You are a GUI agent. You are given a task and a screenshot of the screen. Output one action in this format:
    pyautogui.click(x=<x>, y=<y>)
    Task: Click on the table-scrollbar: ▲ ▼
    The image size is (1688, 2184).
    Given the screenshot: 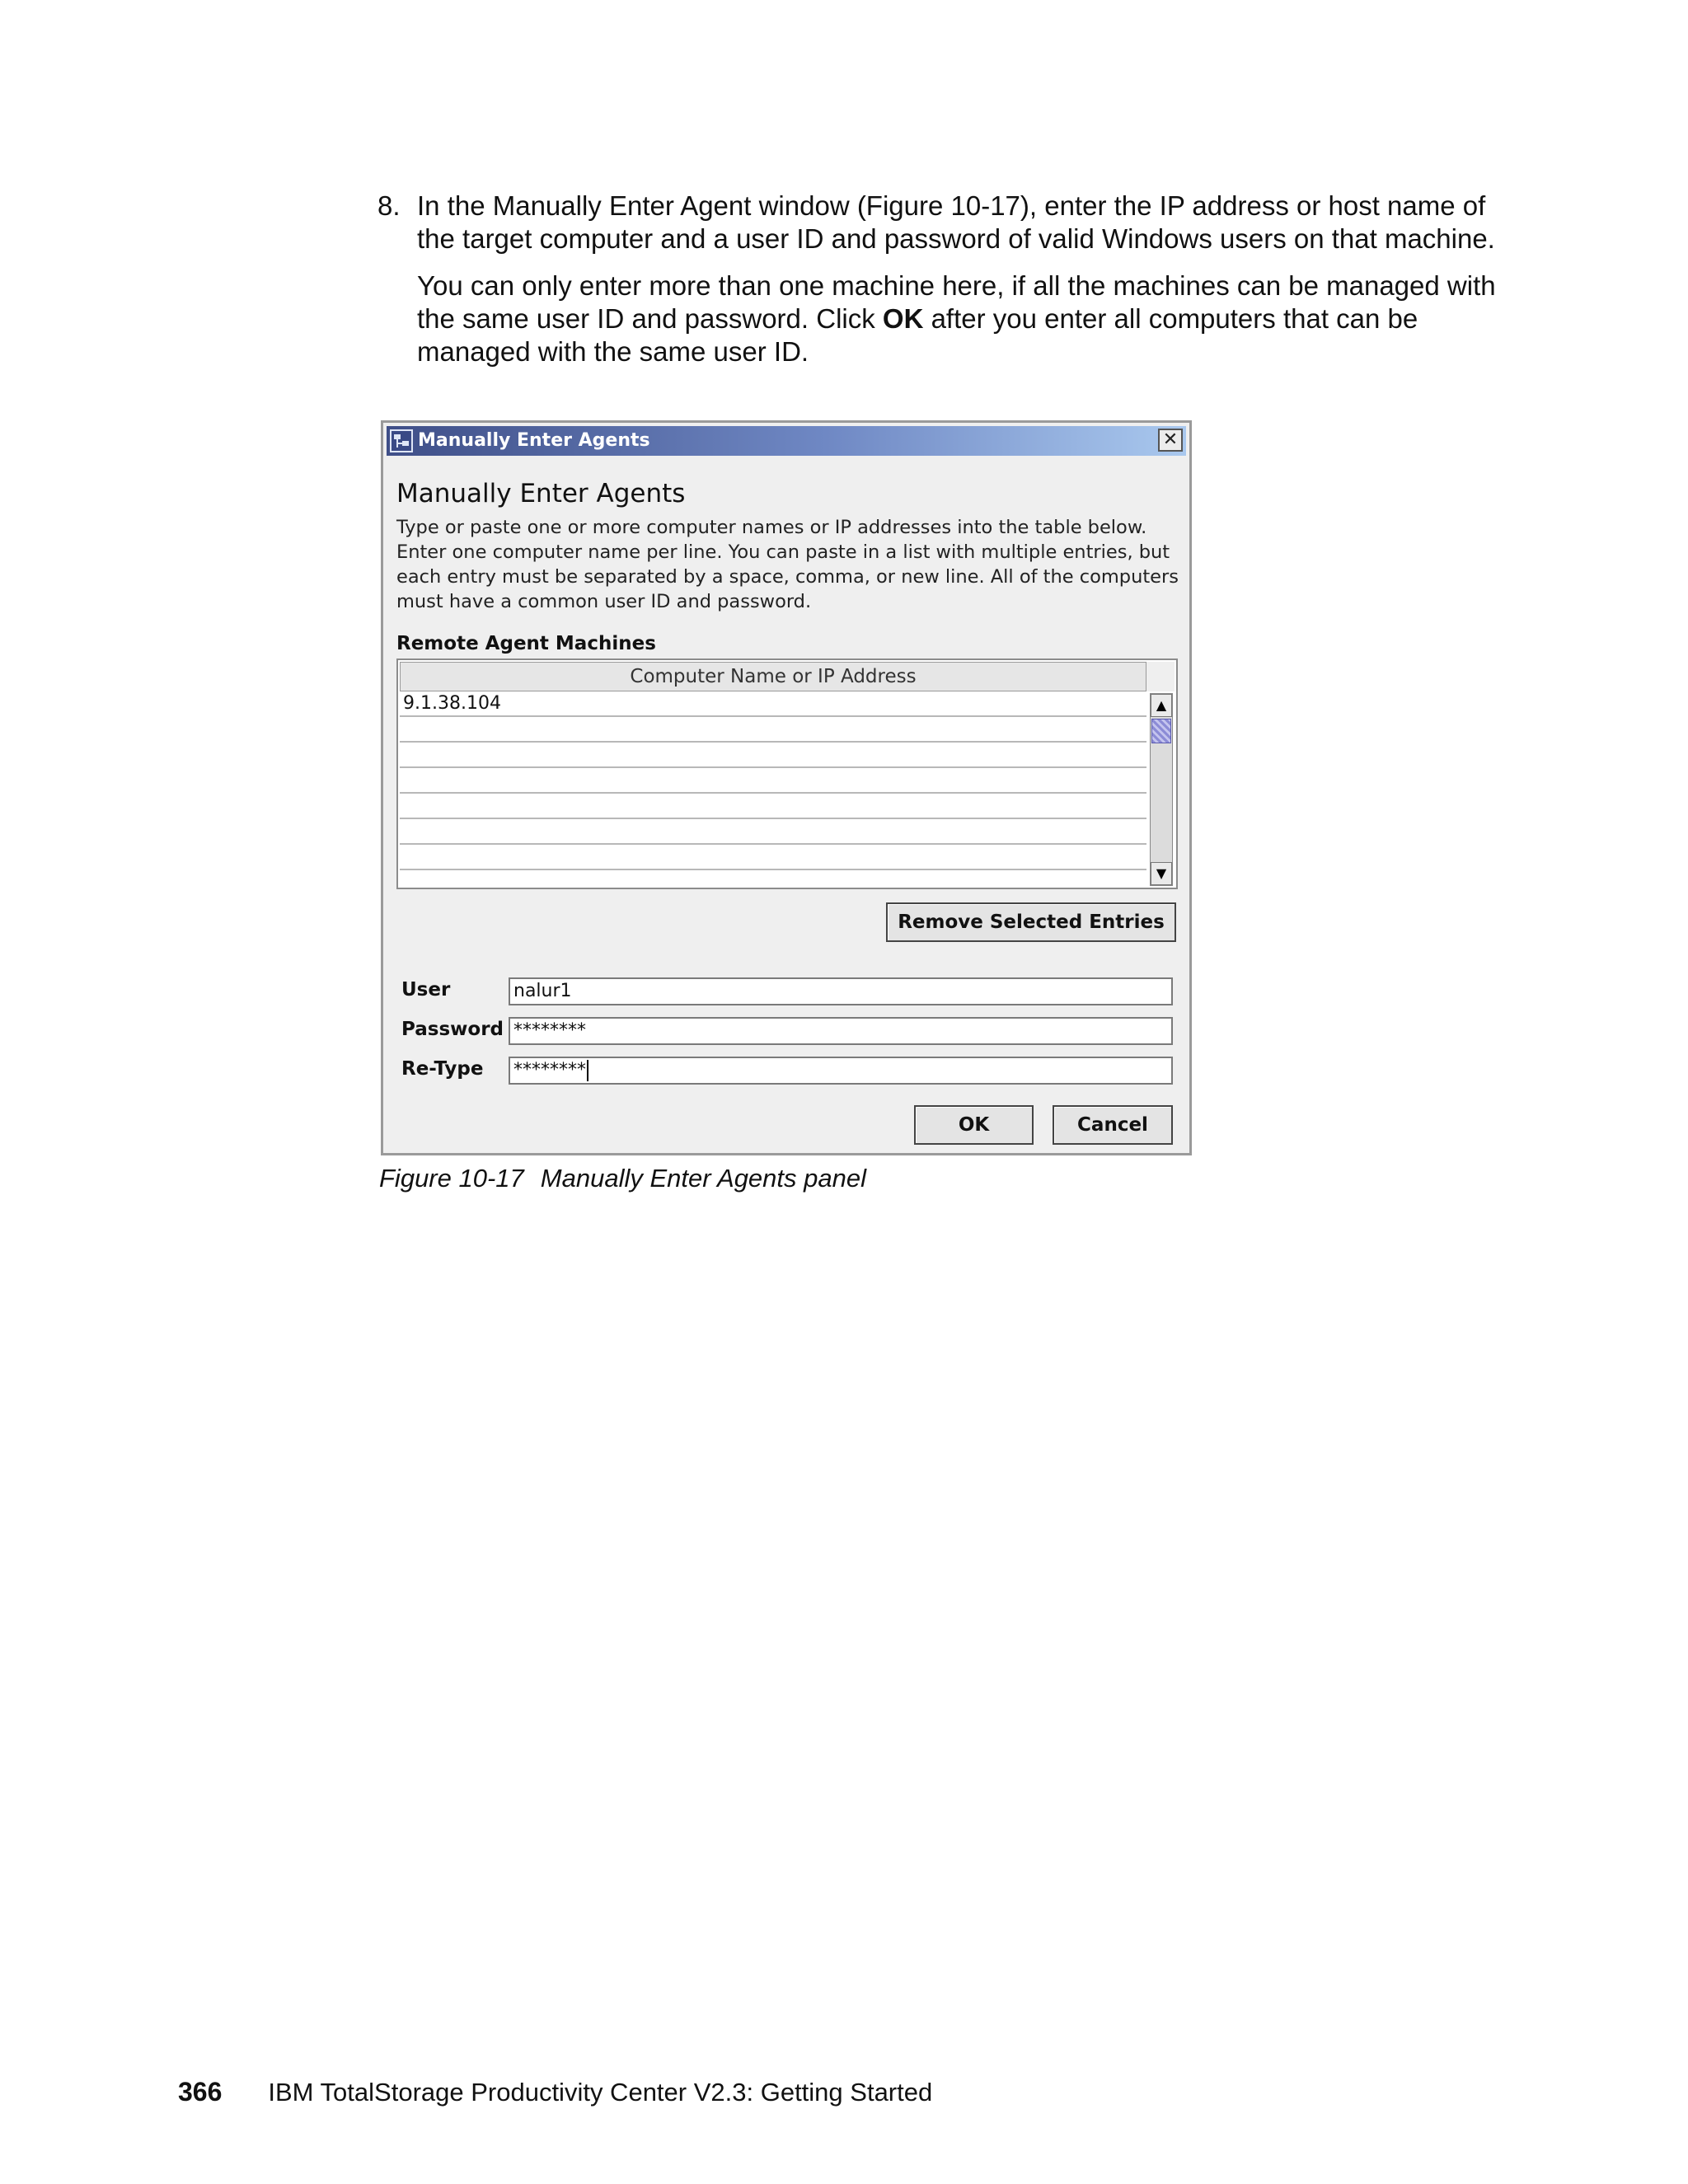 What is the action you would take?
    pyautogui.click(x=1161, y=789)
    